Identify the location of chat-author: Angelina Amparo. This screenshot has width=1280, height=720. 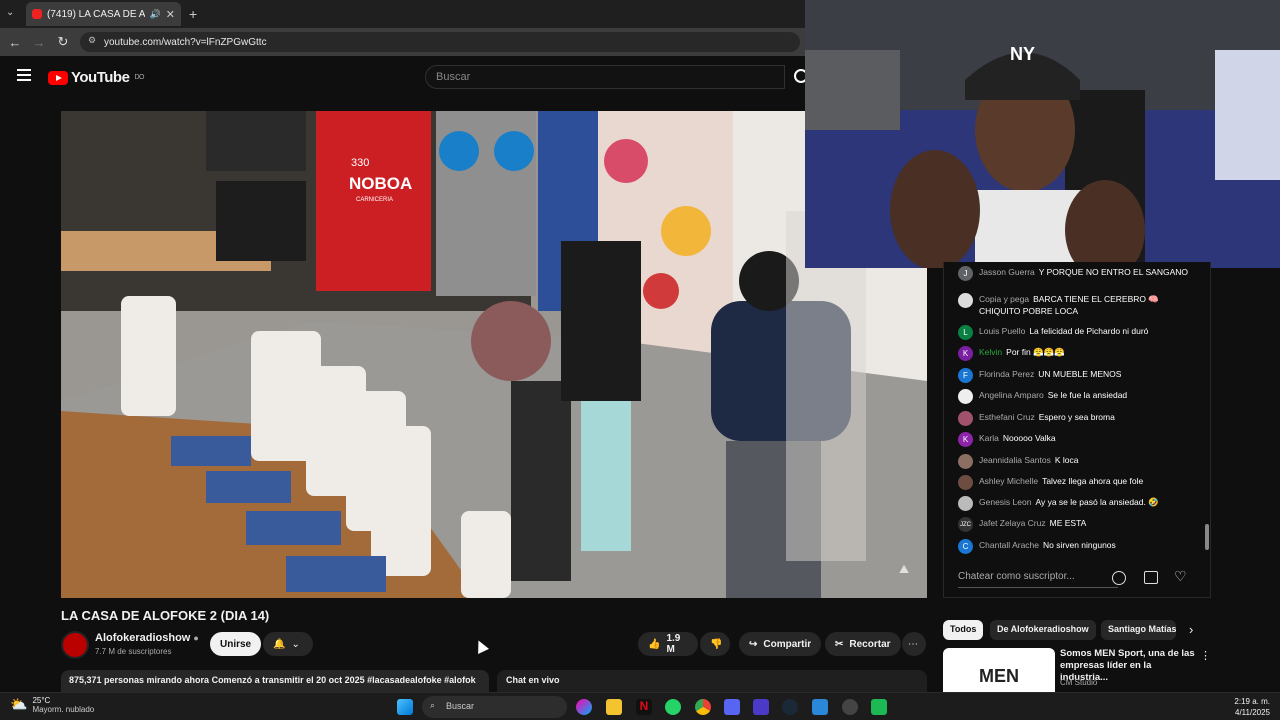
(1011, 395).